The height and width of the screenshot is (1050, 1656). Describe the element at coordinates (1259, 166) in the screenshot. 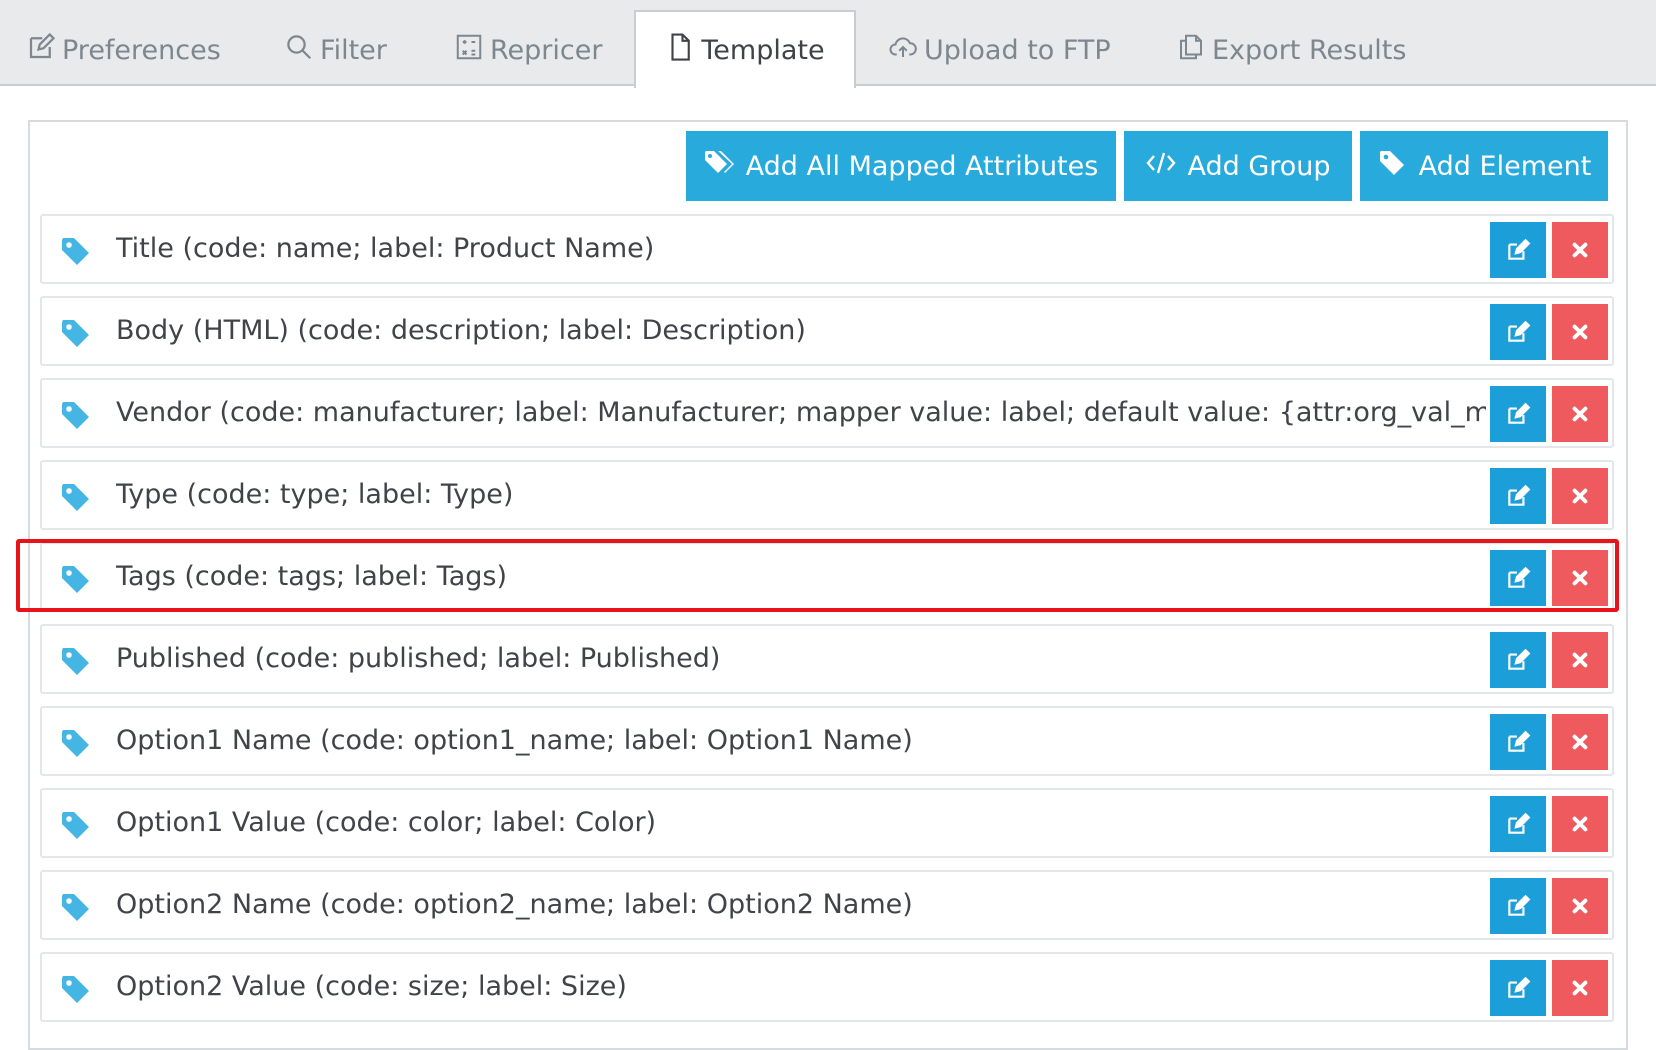

I see `button-label: Add Group` at that location.